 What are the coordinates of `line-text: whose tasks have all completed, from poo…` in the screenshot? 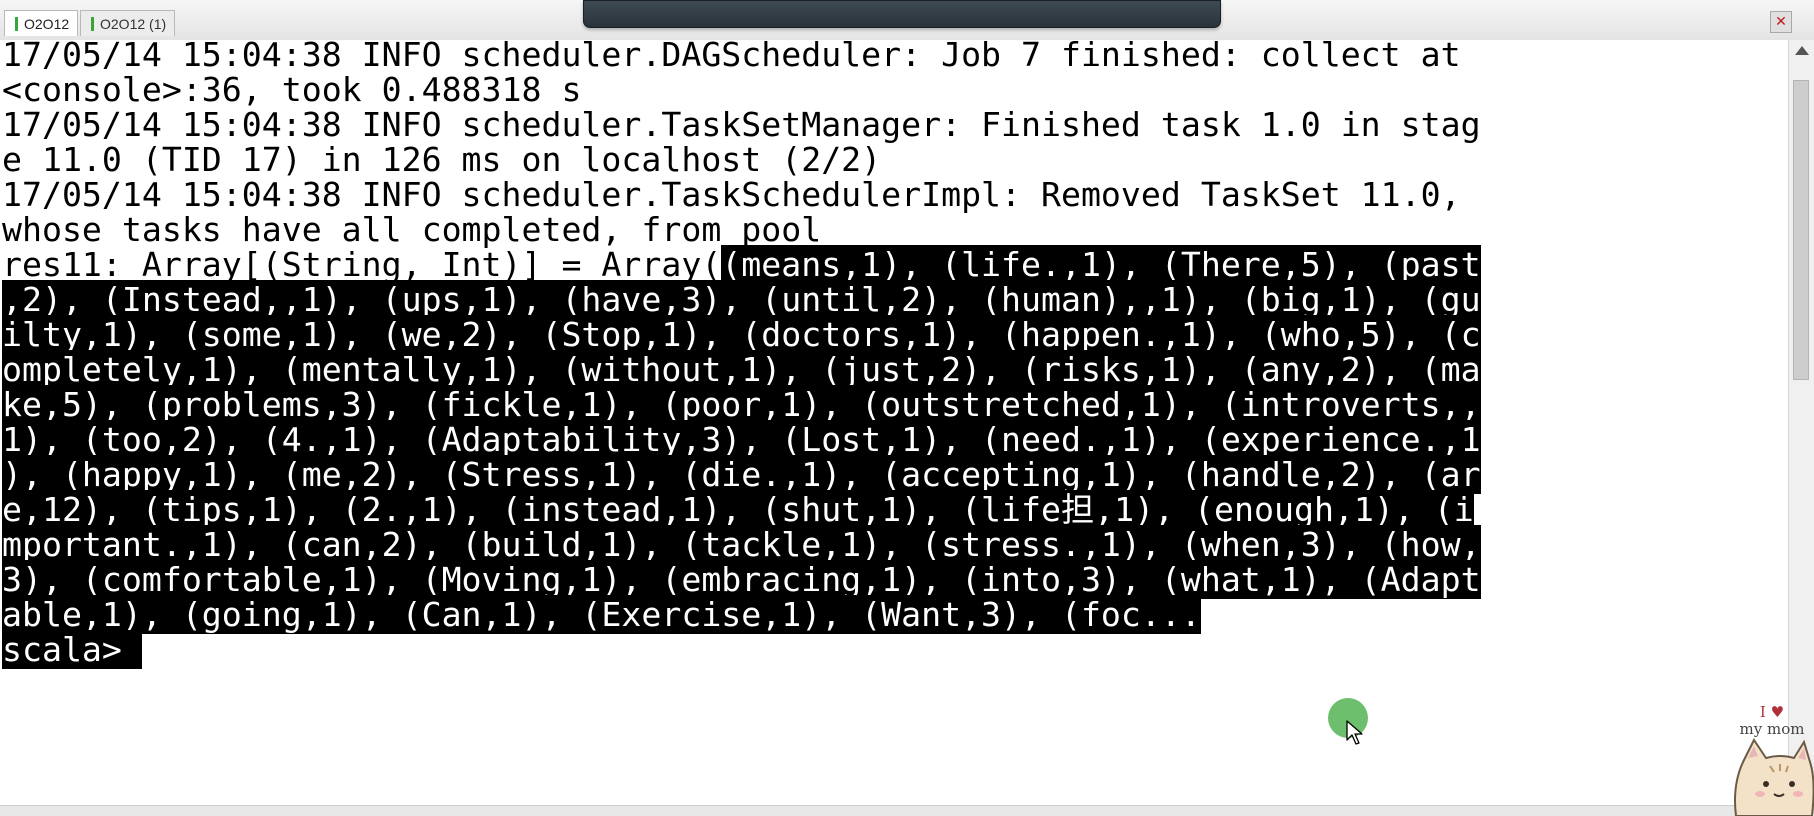 It's located at (412, 229).